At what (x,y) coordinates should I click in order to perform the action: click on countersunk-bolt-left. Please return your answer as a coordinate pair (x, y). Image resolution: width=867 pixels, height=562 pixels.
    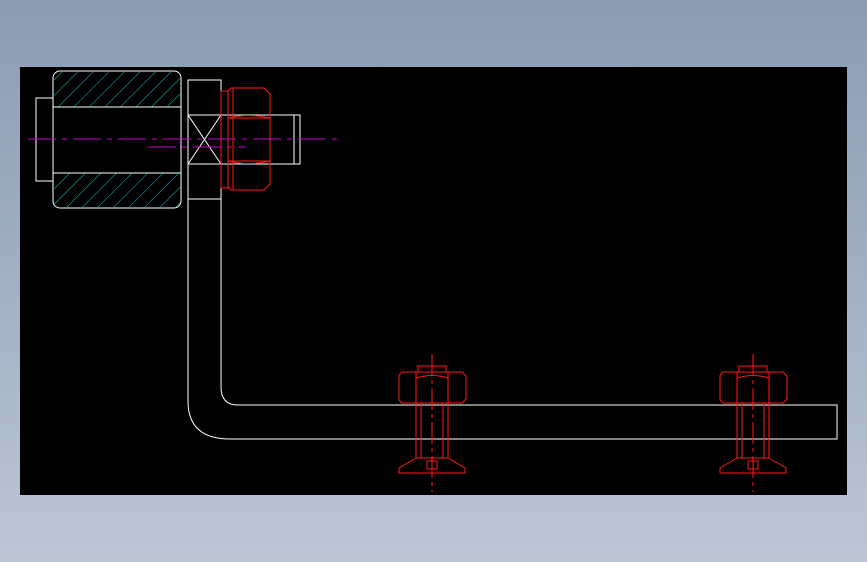
    Looking at the image, I should click on (432, 423).